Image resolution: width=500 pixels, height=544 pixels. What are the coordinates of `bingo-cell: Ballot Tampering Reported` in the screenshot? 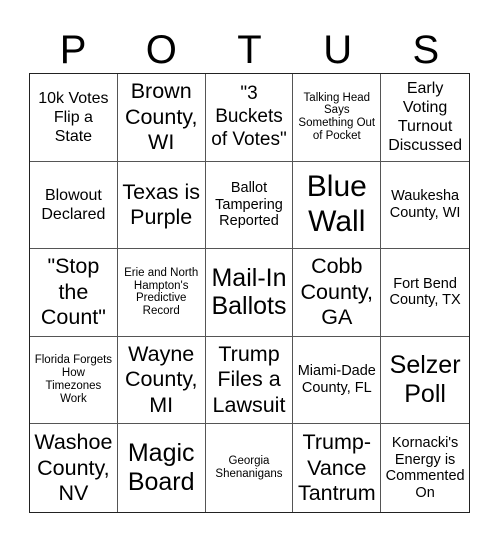 It's located at (249, 205).